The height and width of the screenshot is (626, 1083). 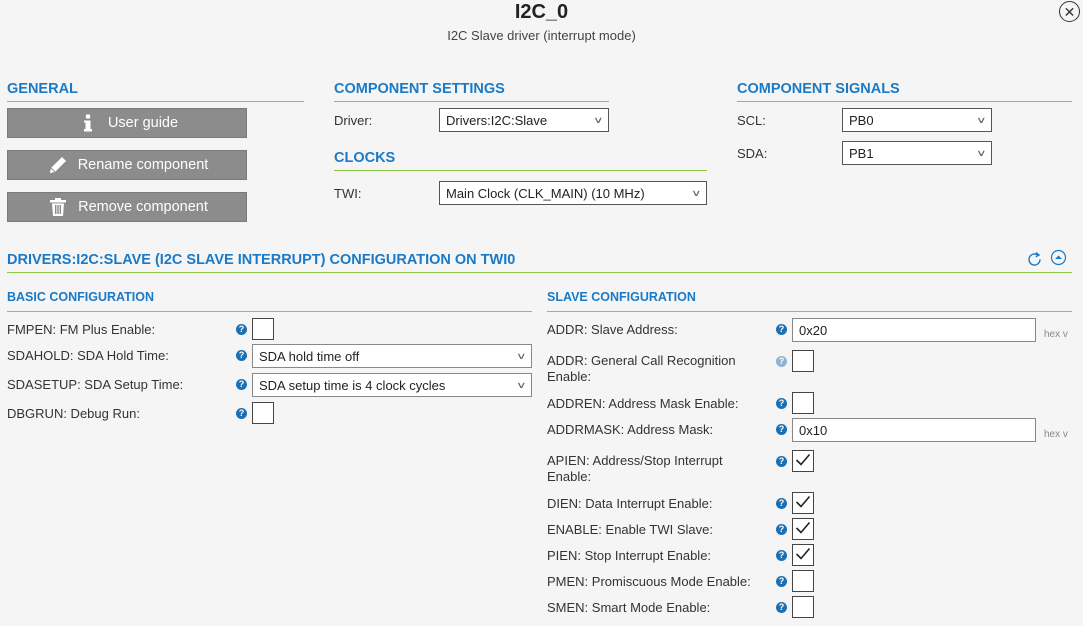 I want to click on slave-address-value: 0x20, so click(x=813, y=330).